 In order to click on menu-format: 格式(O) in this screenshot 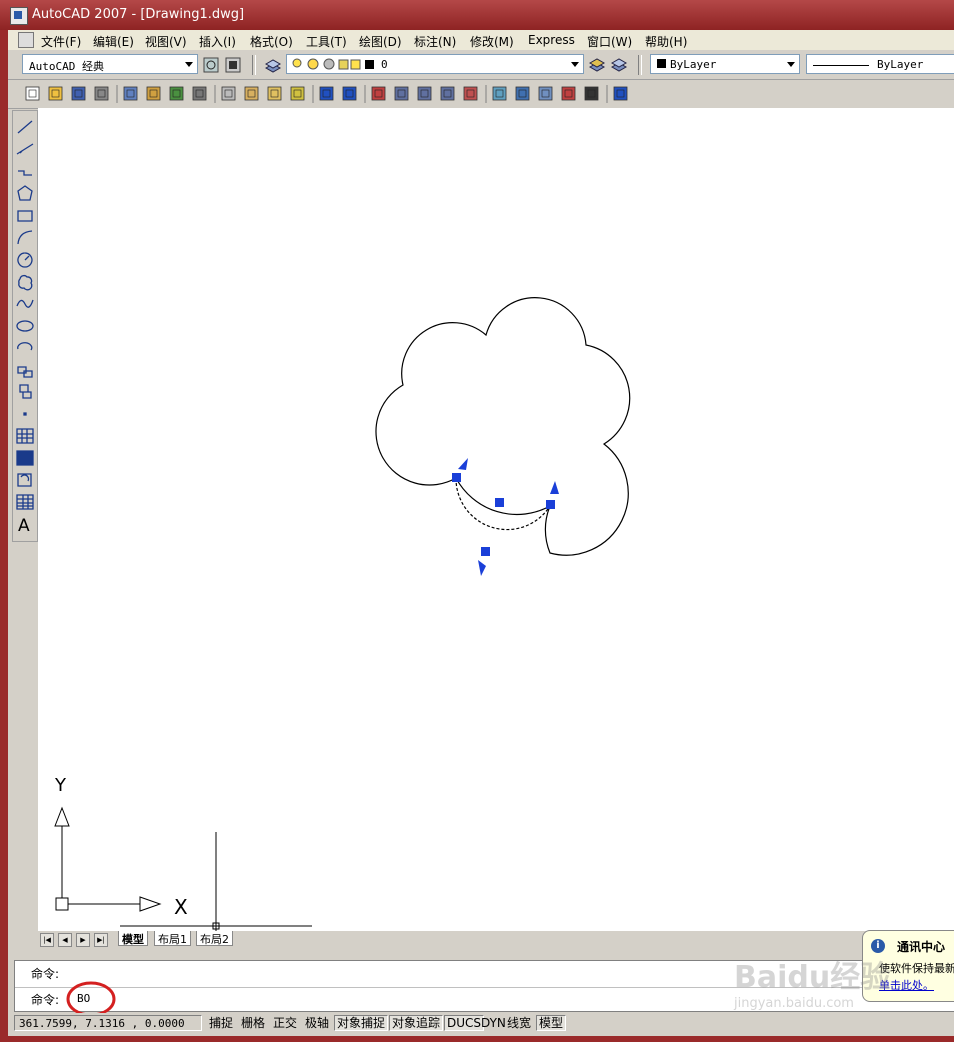, I will do `click(271, 41)`.